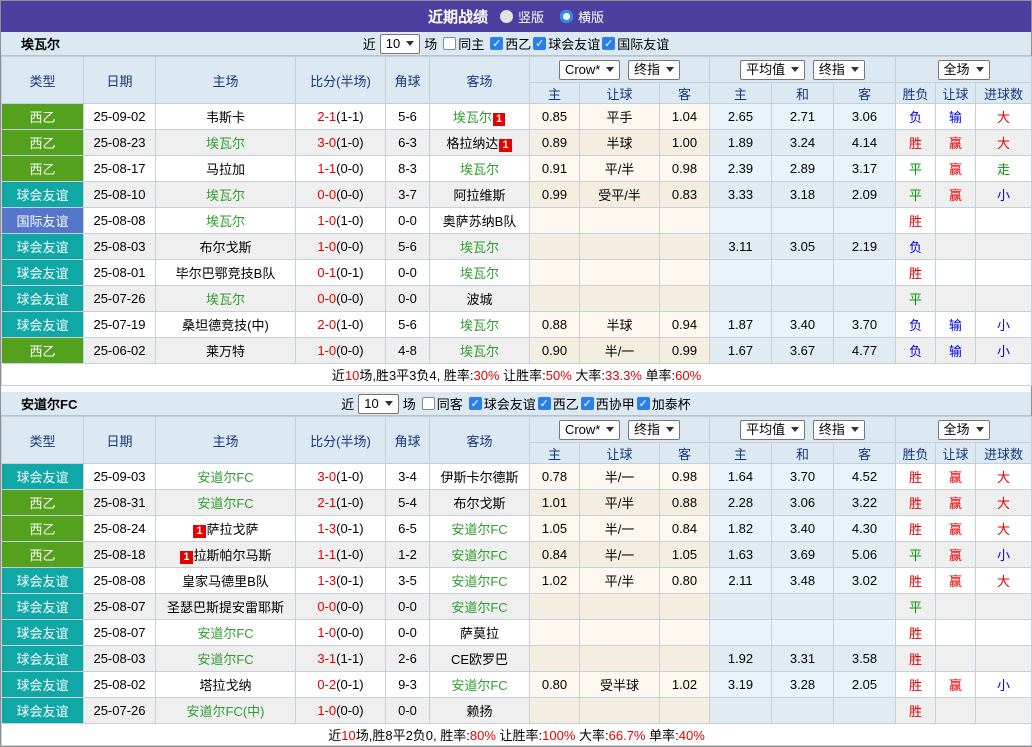 This screenshot has width=1032, height=747. I want to click on corner-count: 6-3, so click(407, 142).